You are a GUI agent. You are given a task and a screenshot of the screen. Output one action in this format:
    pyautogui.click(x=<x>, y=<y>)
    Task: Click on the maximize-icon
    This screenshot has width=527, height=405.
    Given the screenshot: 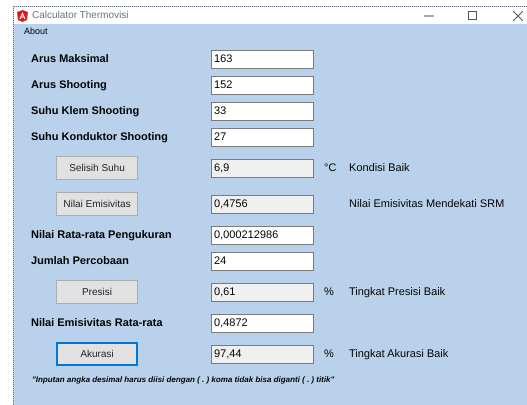 What is the action you would take?
    pyautogui.click(x=472, y=15)
    